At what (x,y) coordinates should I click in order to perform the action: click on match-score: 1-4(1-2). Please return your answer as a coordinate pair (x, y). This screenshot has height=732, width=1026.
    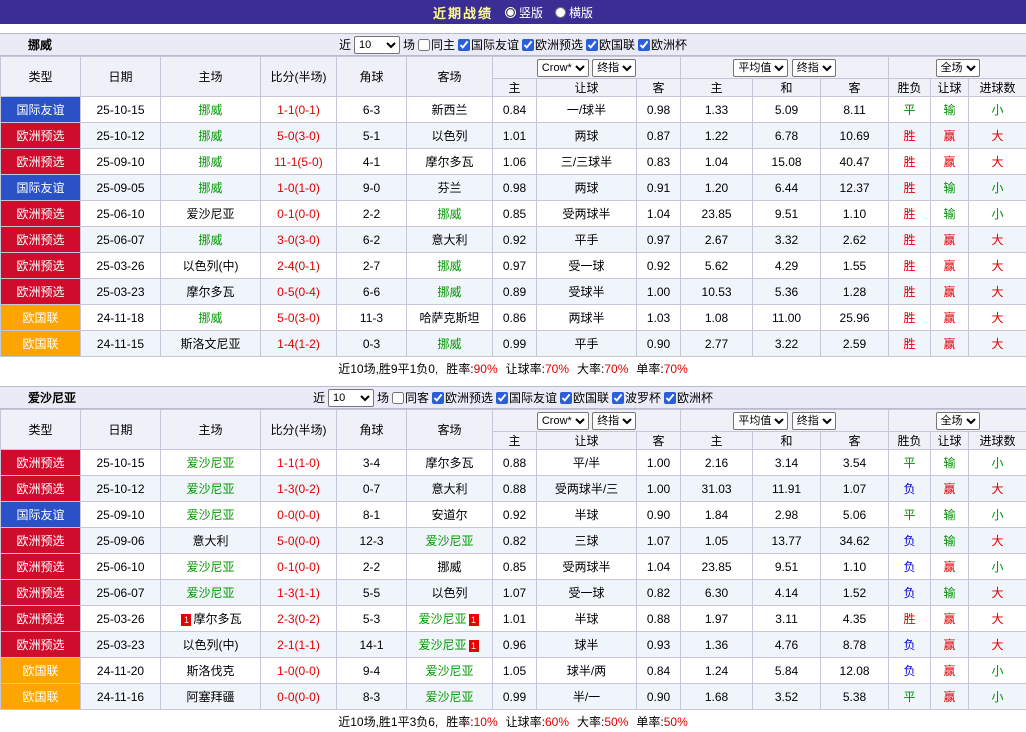
    Looking at the image, I should click on (299, 344).